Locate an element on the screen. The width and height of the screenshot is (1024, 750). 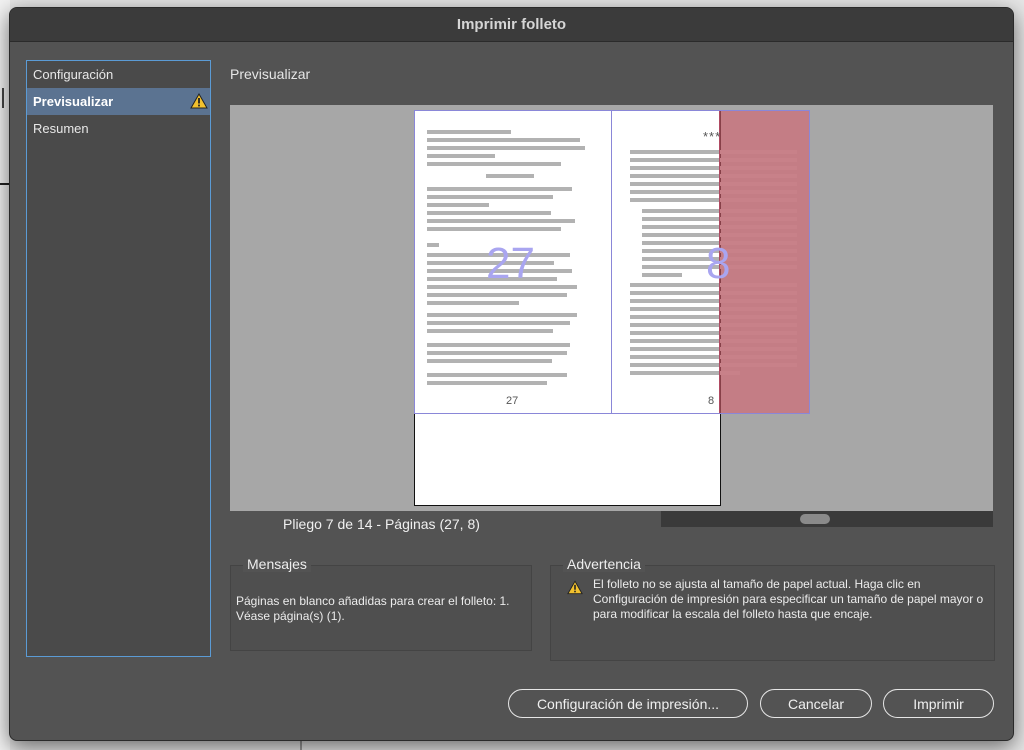
messages-label: Mensajes is located at coordinates (277, 564).